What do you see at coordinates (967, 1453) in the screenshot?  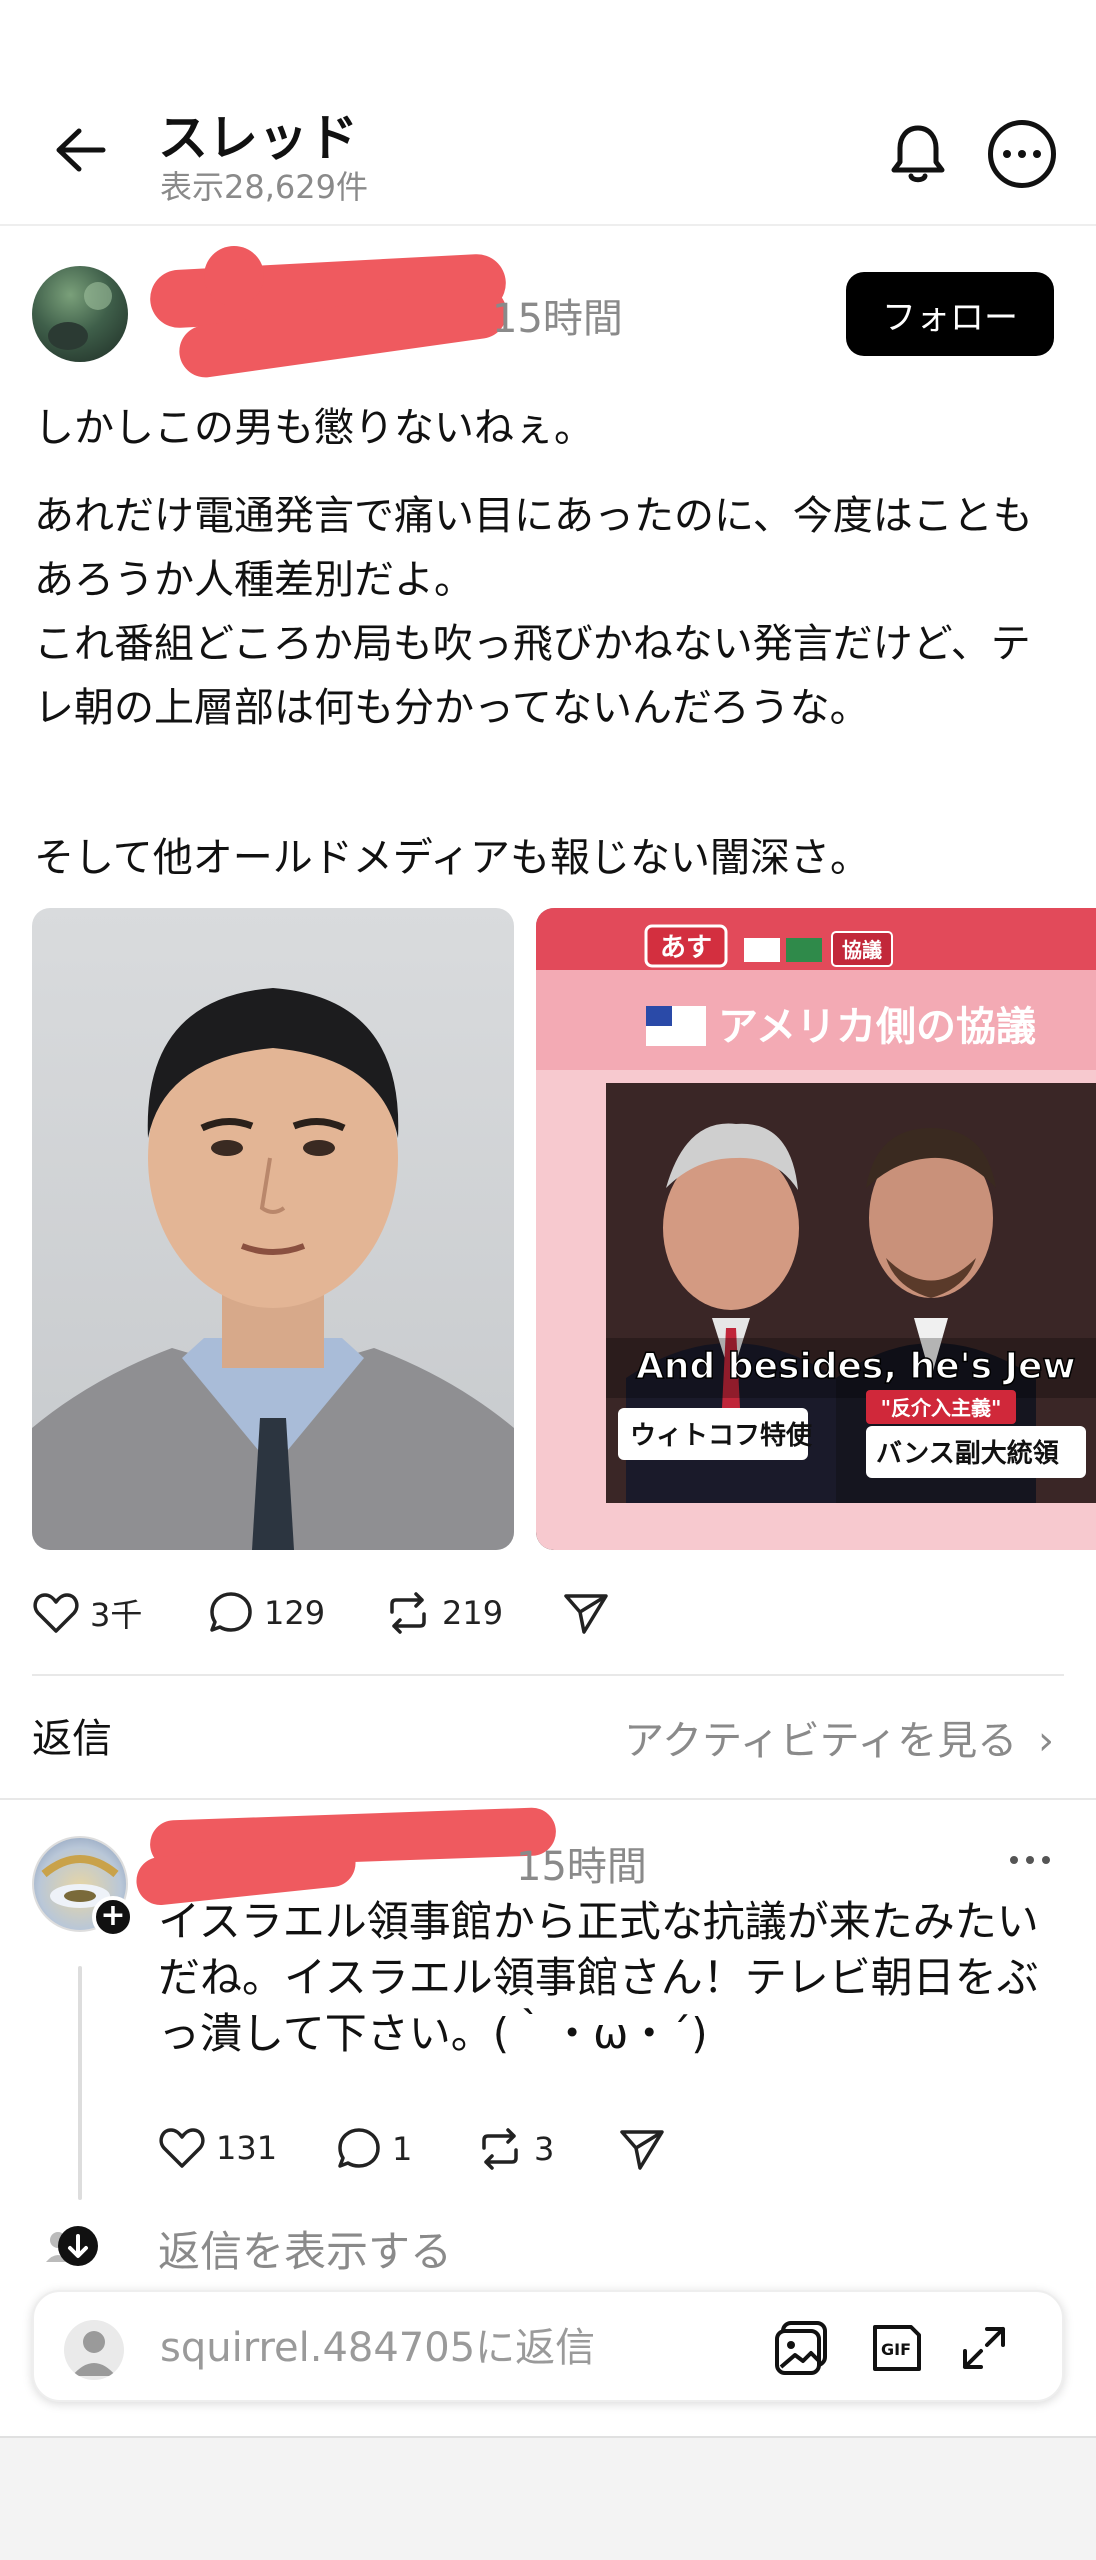 I see `nameplate-vance: バンス副大統領` at bounding box center [967, 1453].